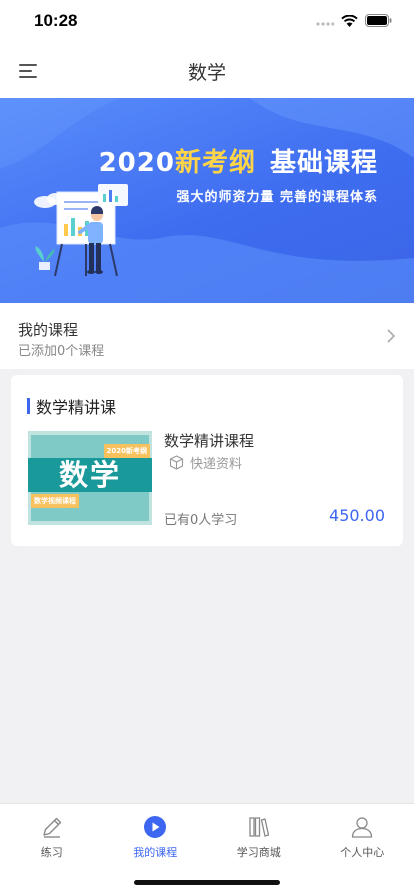 This screenshot has height=896, width=414. I want to click on tab-practice: 练习, so click(52, 834).